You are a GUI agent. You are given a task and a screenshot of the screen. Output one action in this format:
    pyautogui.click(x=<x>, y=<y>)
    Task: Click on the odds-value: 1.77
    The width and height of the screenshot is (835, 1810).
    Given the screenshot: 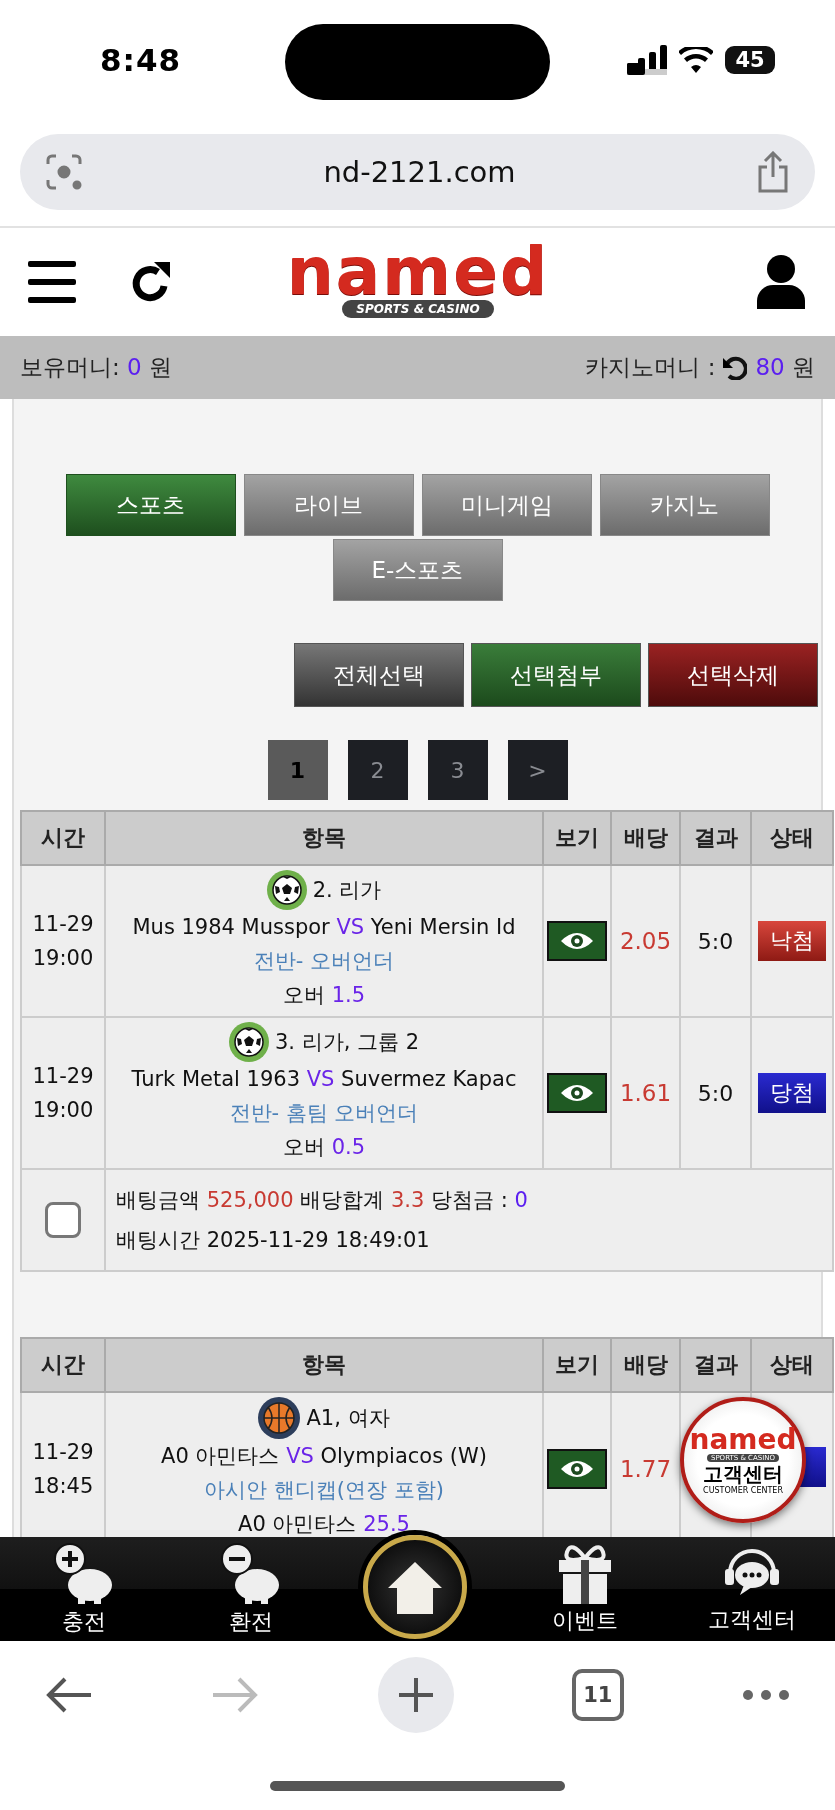 What is the action you would take?
    pyautogui.click(x=645, y=1469)
    